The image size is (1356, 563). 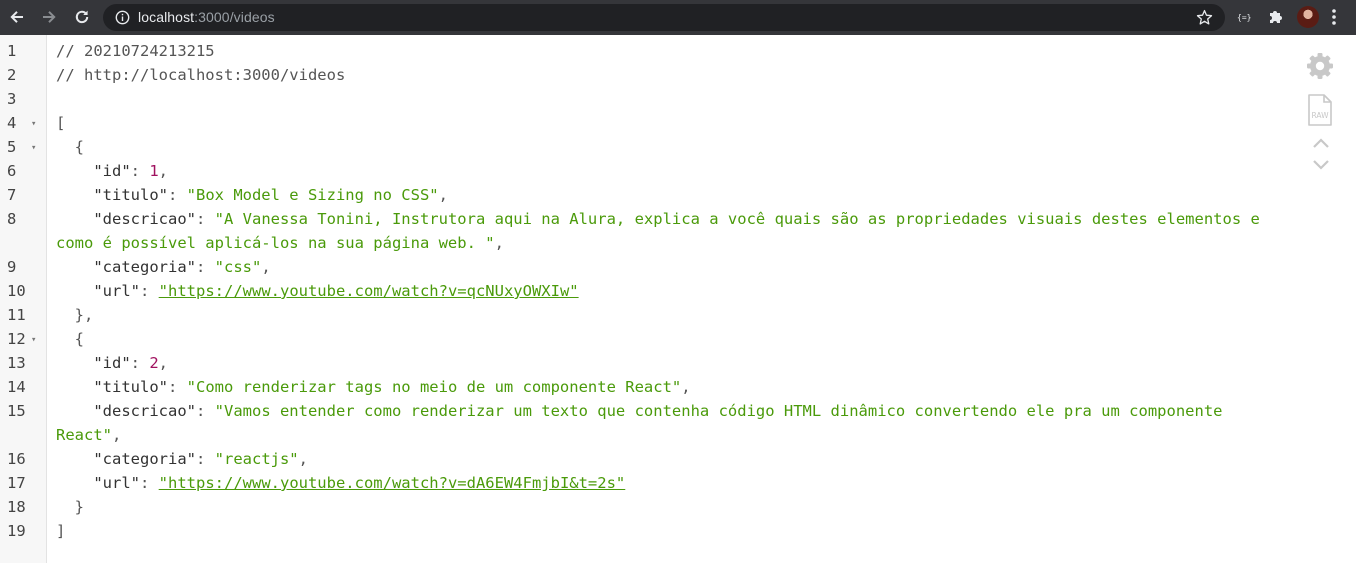 I want to click on json-number: 1, so click(x=154, y=171).